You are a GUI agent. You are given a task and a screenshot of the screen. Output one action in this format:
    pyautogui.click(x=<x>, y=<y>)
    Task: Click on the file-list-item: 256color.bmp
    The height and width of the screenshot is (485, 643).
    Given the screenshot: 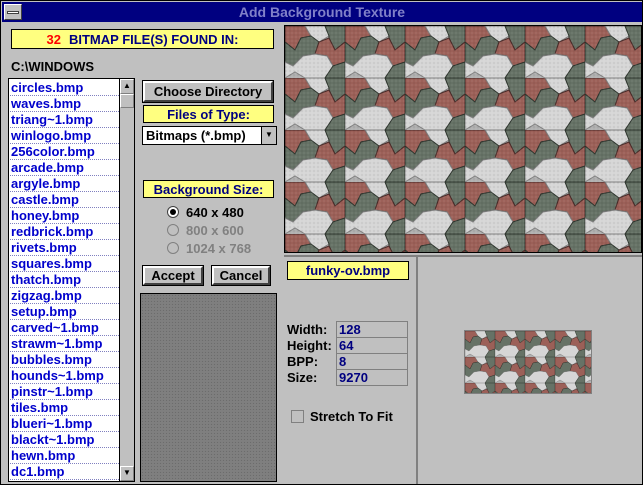 What is the action you would take?
    pyautogui.click(x=65, y=152)
    